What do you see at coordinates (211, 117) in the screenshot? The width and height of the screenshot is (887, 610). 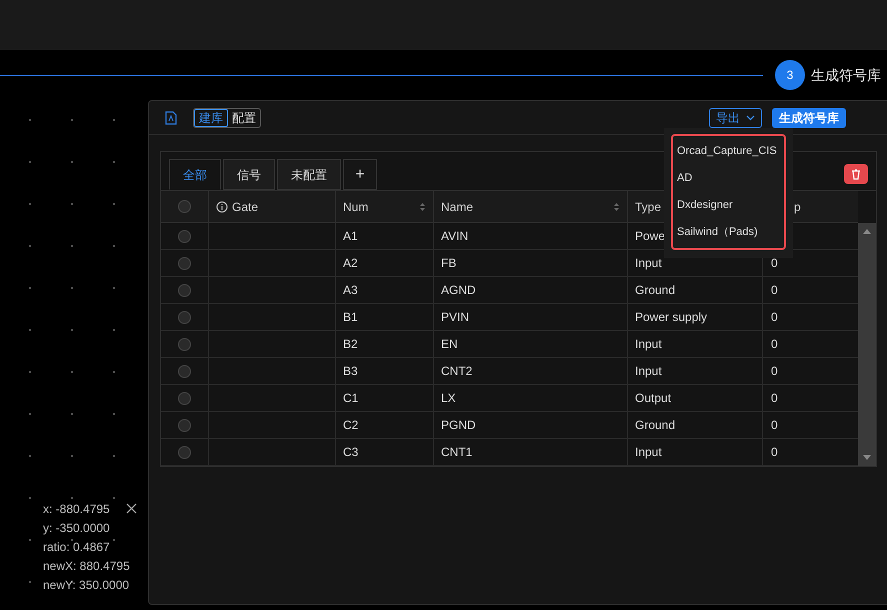 I see `mode-tab: 建库` at bounding box center [211, 117].